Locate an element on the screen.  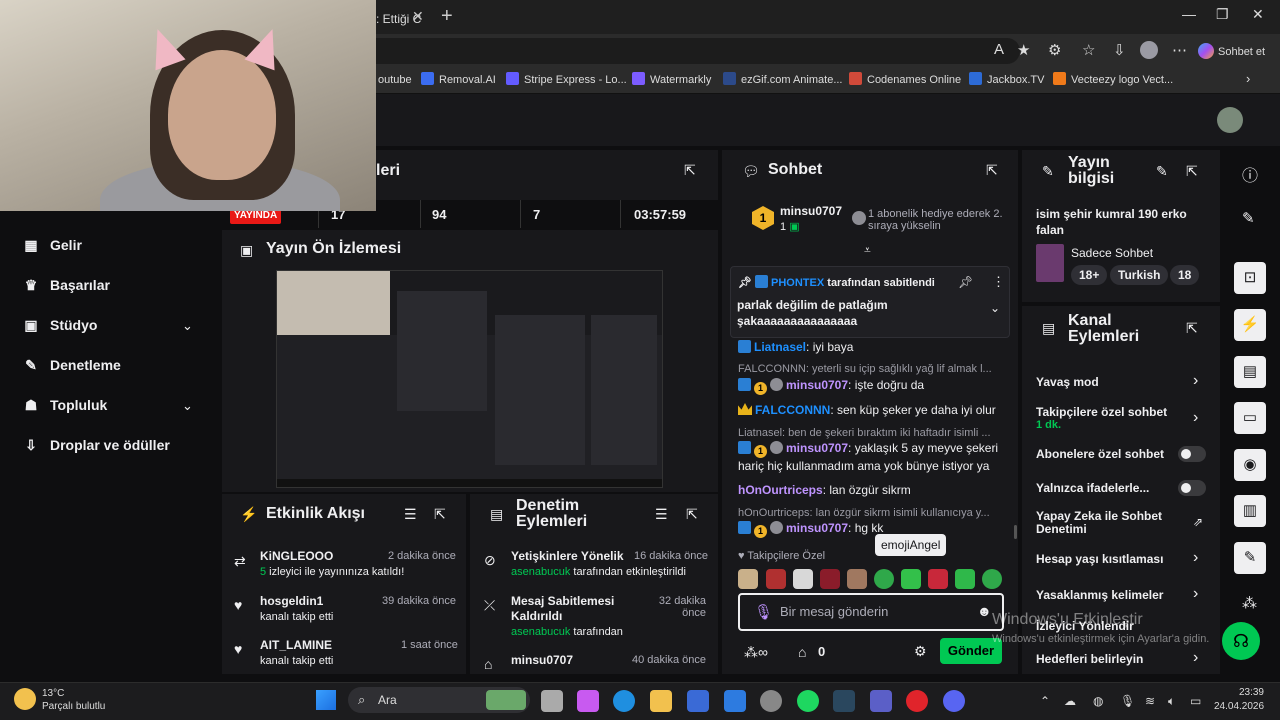
more-dots-icon: ⁂ is located at coordinates (1249, 603).